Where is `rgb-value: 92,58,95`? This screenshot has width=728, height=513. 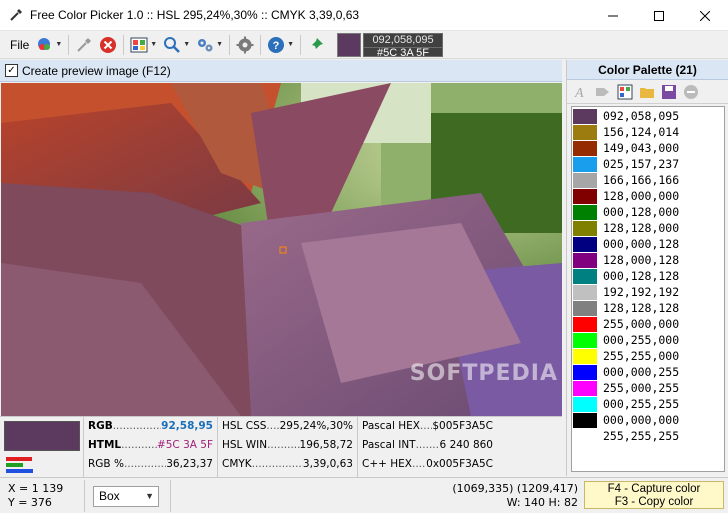
rgb-value: 92,58,95 is located at coordinates (187, 426).